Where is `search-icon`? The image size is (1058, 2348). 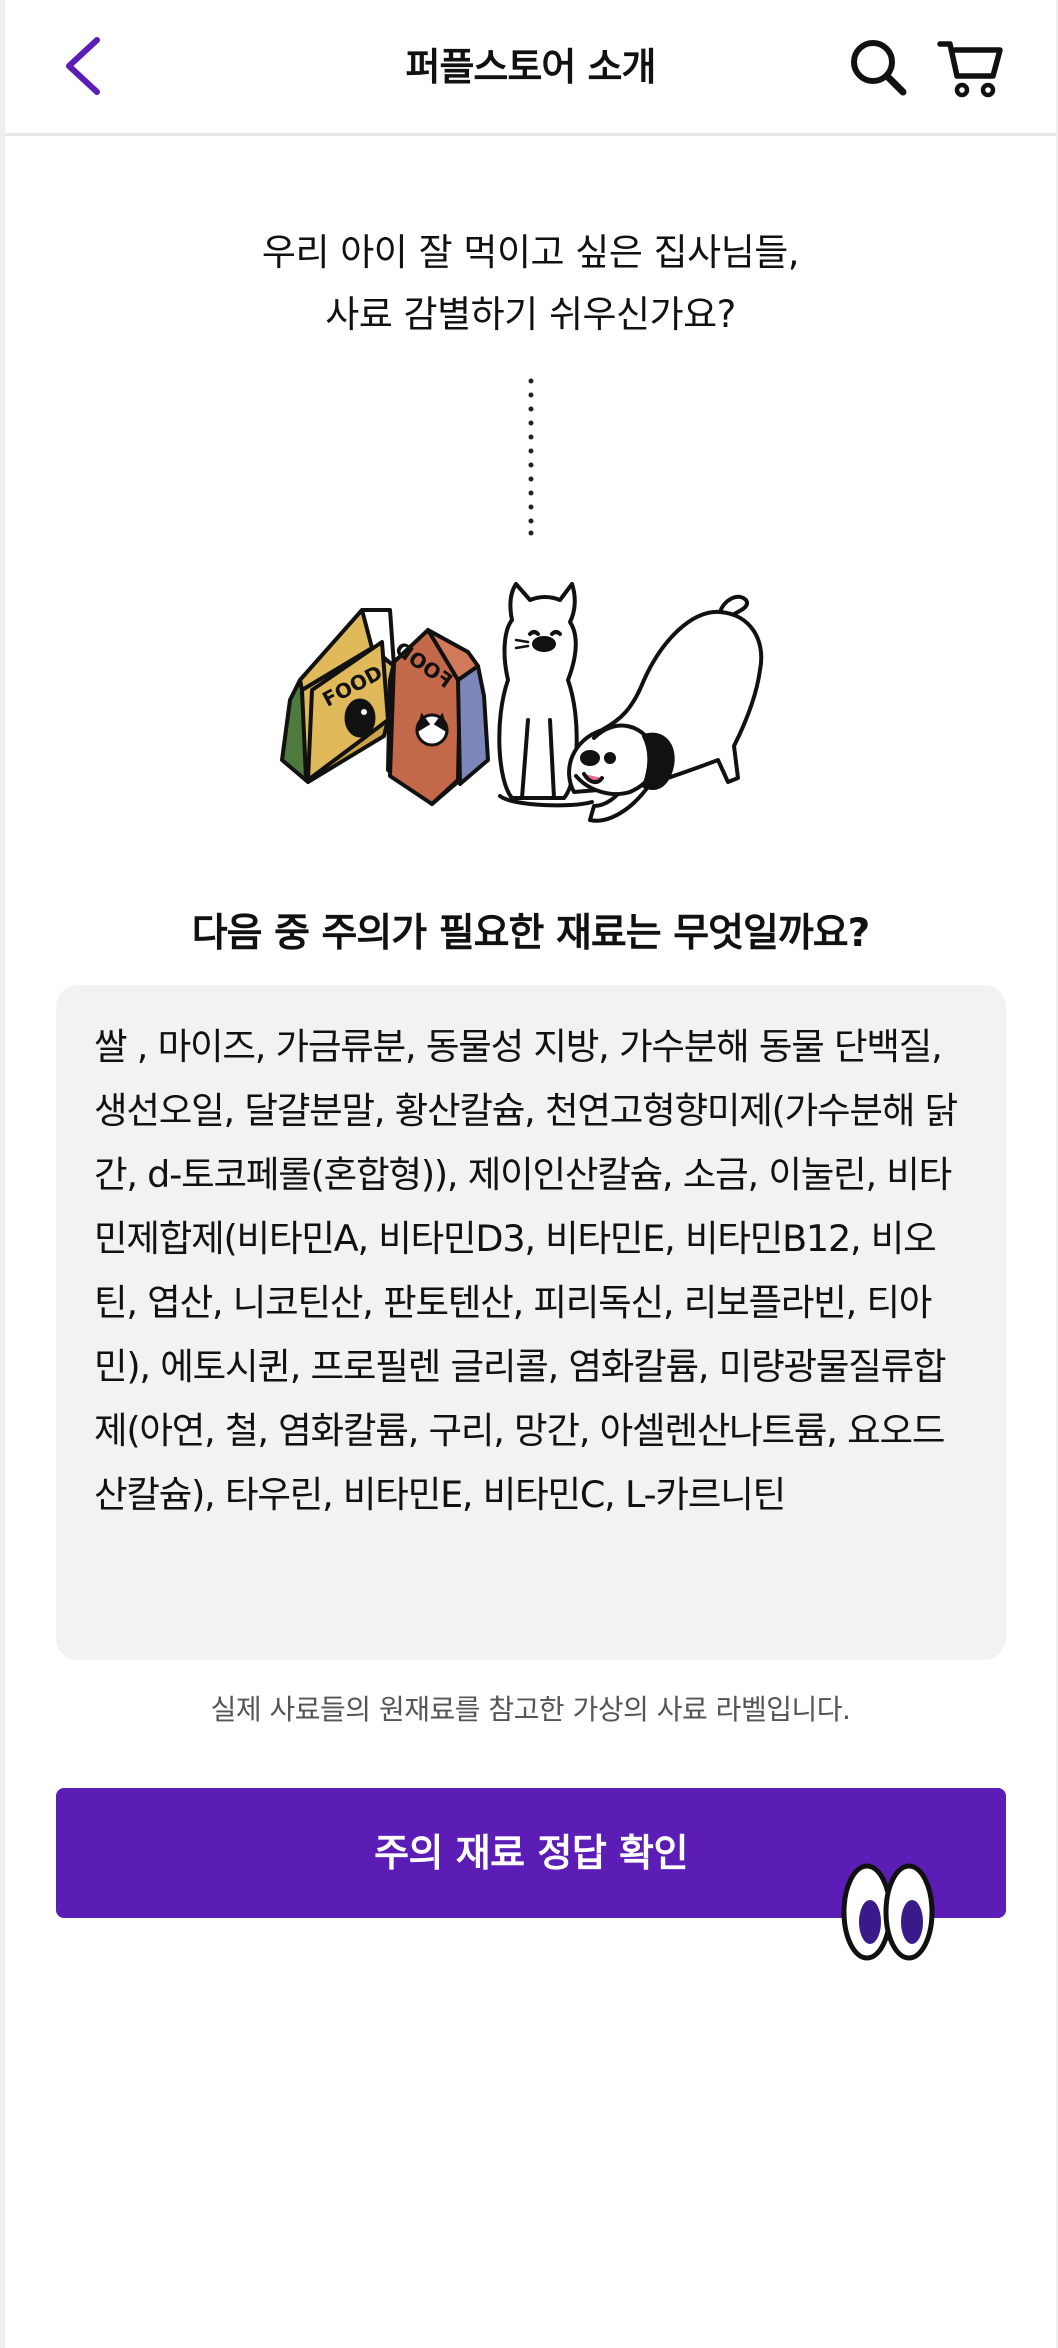 search-icon is located at coordinates (879, 68).